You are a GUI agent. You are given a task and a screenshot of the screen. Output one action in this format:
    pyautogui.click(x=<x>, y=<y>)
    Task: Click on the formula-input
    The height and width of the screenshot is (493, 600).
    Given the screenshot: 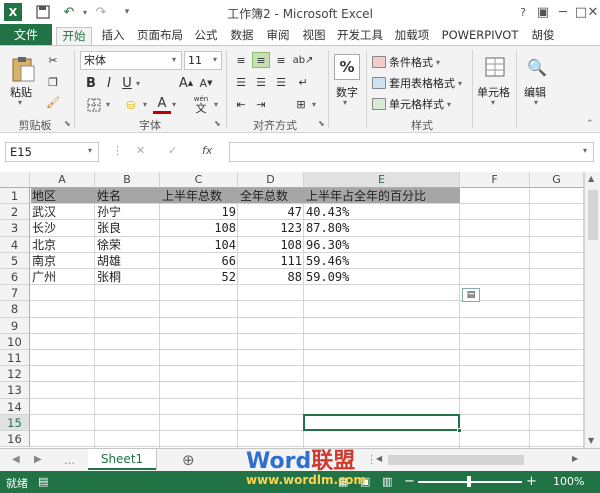 What is the action you would take?
    pyautogui.click(x=411, y=152)
    